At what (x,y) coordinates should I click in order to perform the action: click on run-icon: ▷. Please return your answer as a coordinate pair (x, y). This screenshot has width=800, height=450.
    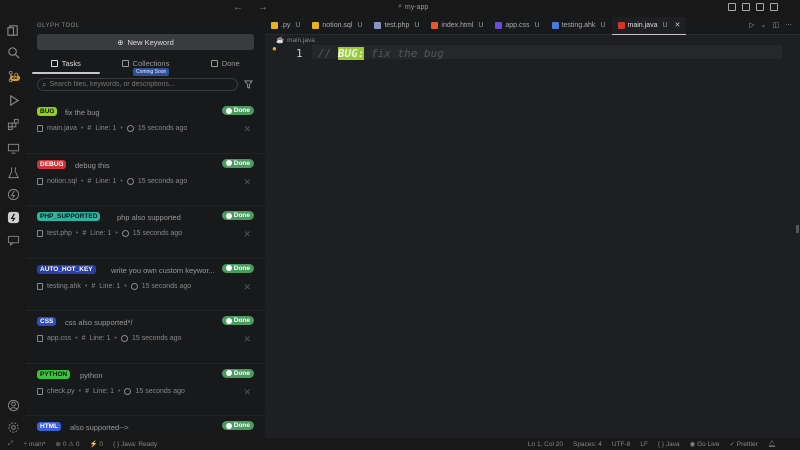
    Looking at the image, I should click on (751, 25).